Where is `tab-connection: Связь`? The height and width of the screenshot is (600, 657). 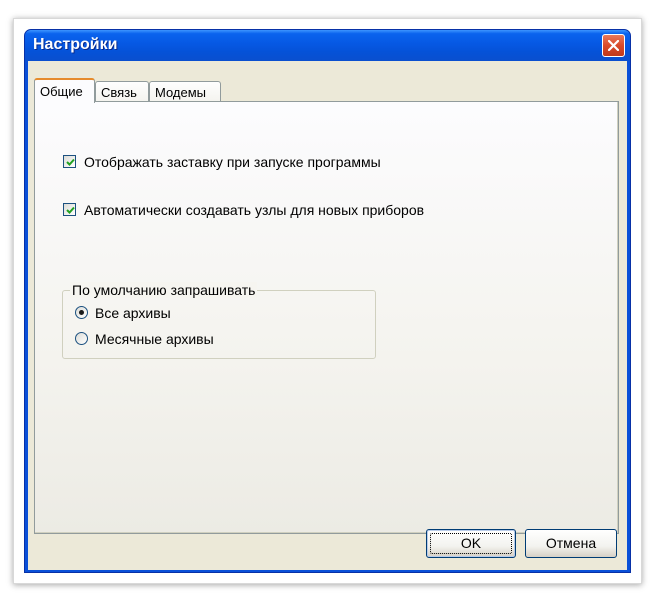
tab-connection: Связь is located at coordinates (122, 91).